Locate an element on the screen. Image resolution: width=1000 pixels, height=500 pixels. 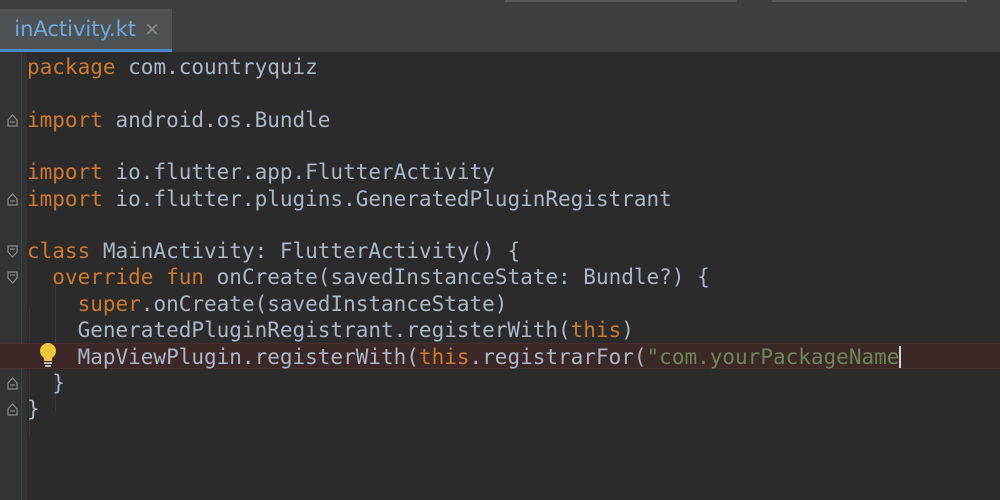
text-cursor is located at coordinates (900, 356).